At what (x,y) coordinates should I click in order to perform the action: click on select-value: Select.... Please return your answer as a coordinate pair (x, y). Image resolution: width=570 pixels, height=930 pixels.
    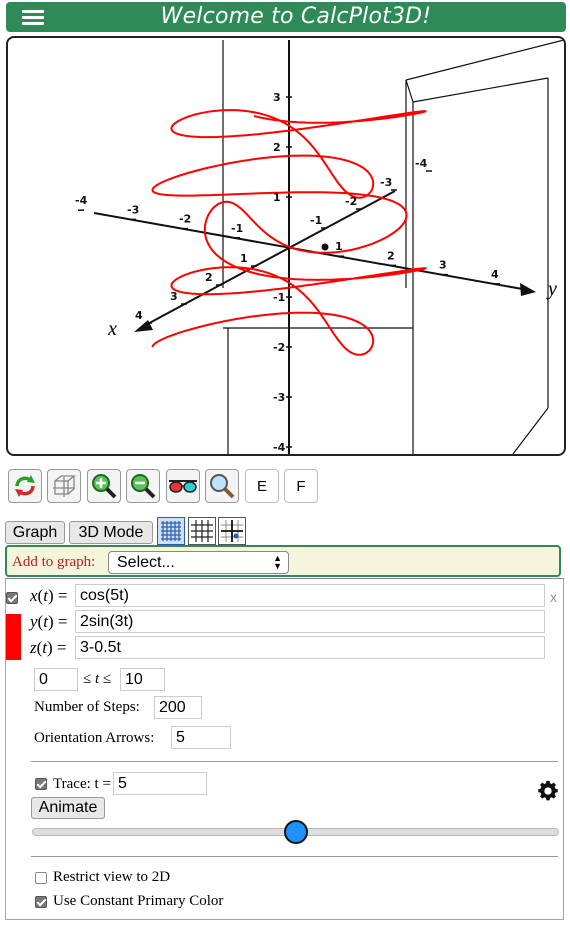
    Looking at the image, I should click on (146, 562).